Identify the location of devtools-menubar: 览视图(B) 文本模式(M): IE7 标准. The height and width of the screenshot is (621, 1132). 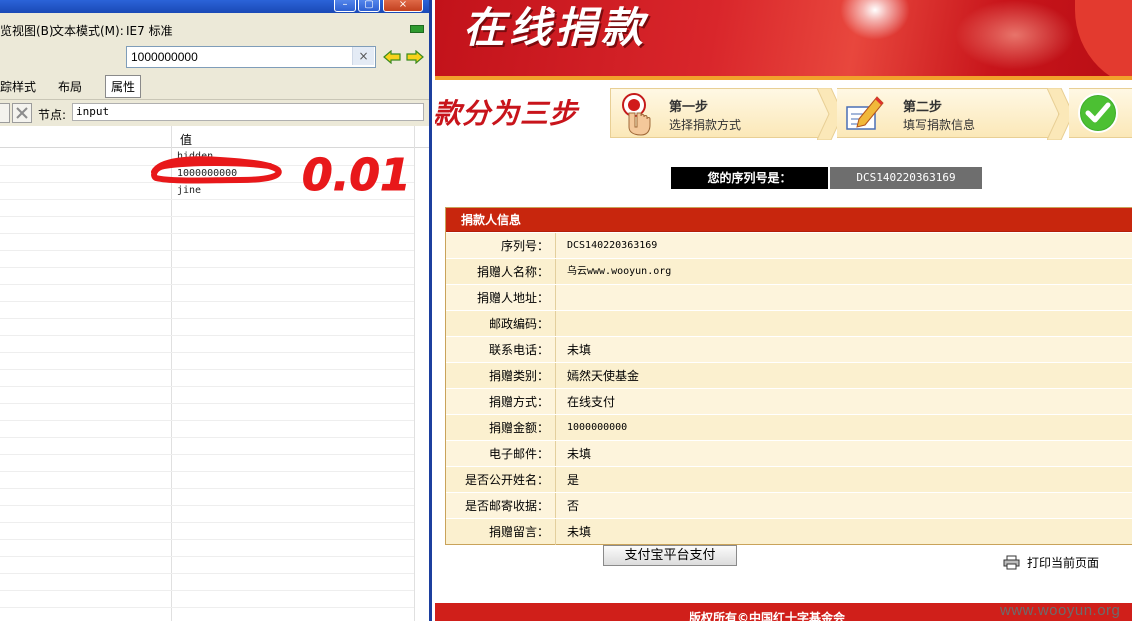
(214, 29).